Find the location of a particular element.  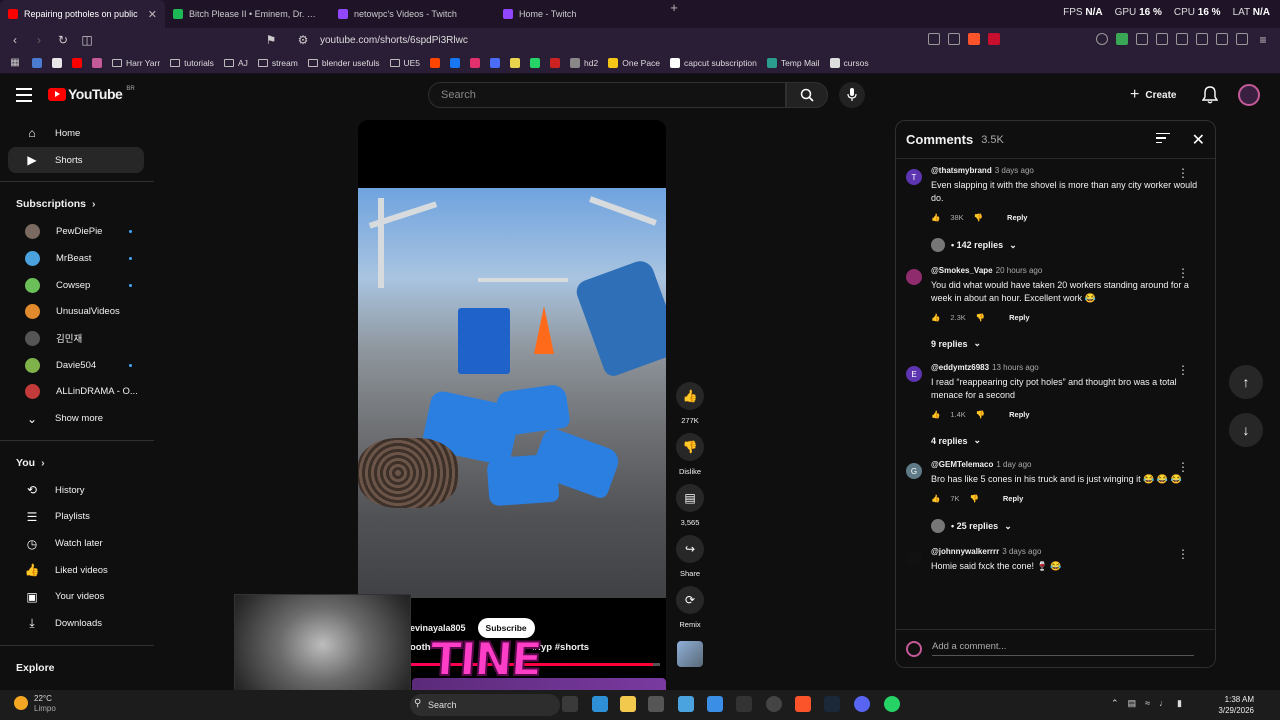

voice-search-button is located at coordinates (852, 95).